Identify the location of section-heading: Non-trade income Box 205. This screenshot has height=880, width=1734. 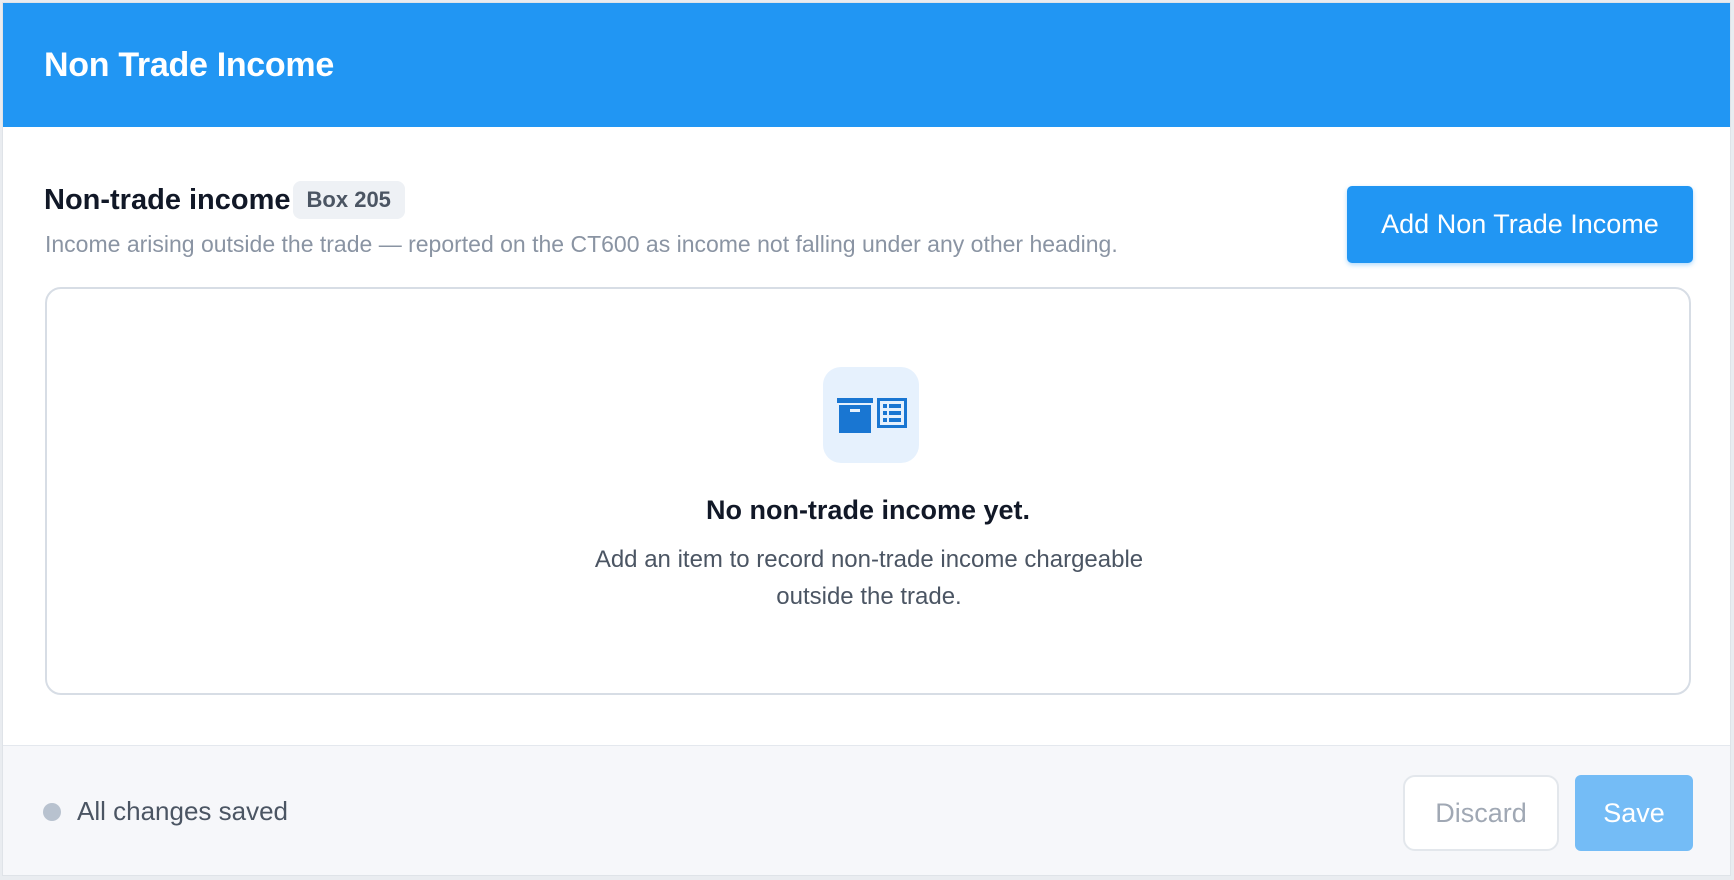
(224, 200).